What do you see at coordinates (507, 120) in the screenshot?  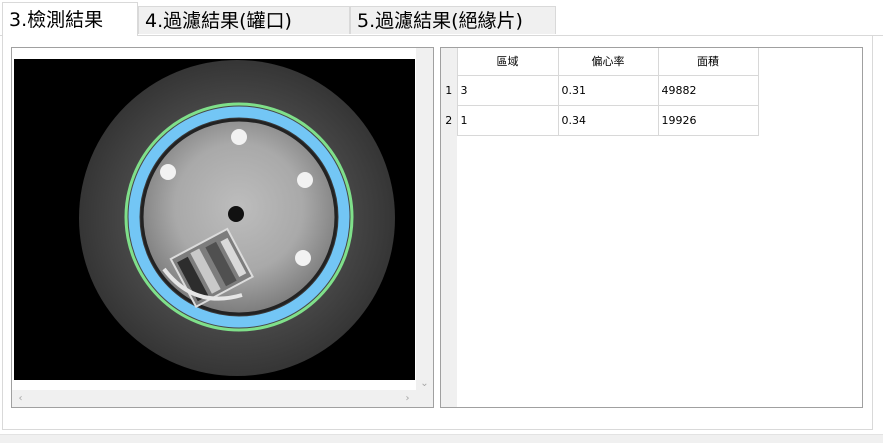 I see `cell-region: 1` at bounding box center [507, 120].